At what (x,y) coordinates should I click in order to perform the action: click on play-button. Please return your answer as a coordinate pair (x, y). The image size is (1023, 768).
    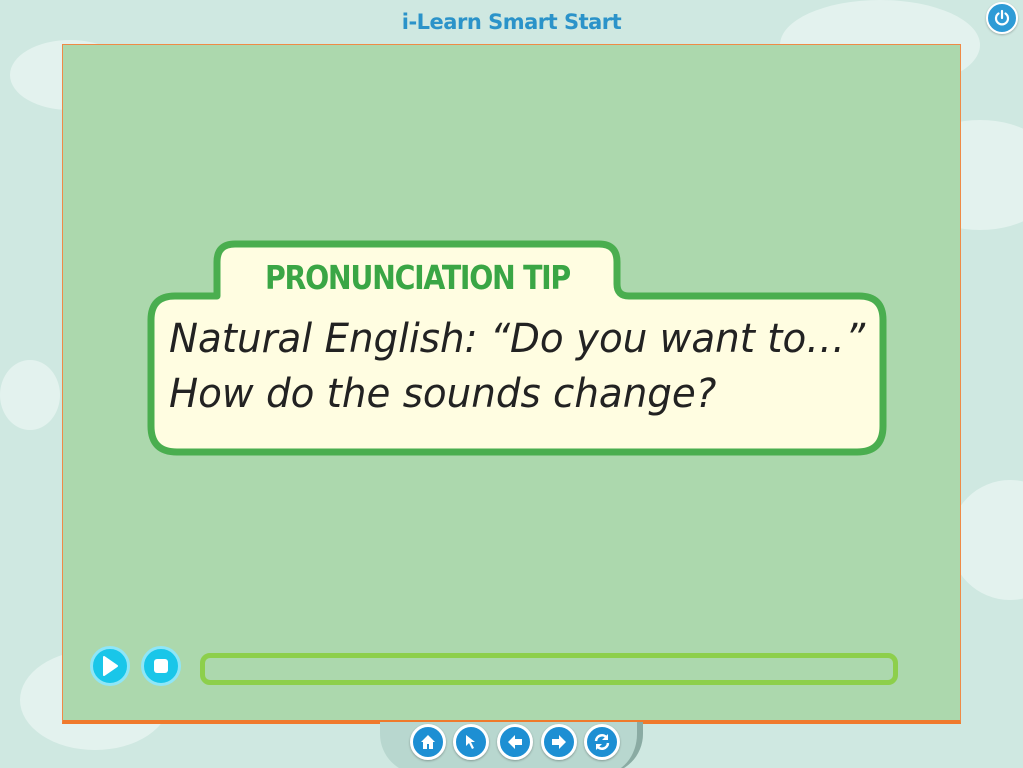
    Looking at the image, I should click on (110, 666).